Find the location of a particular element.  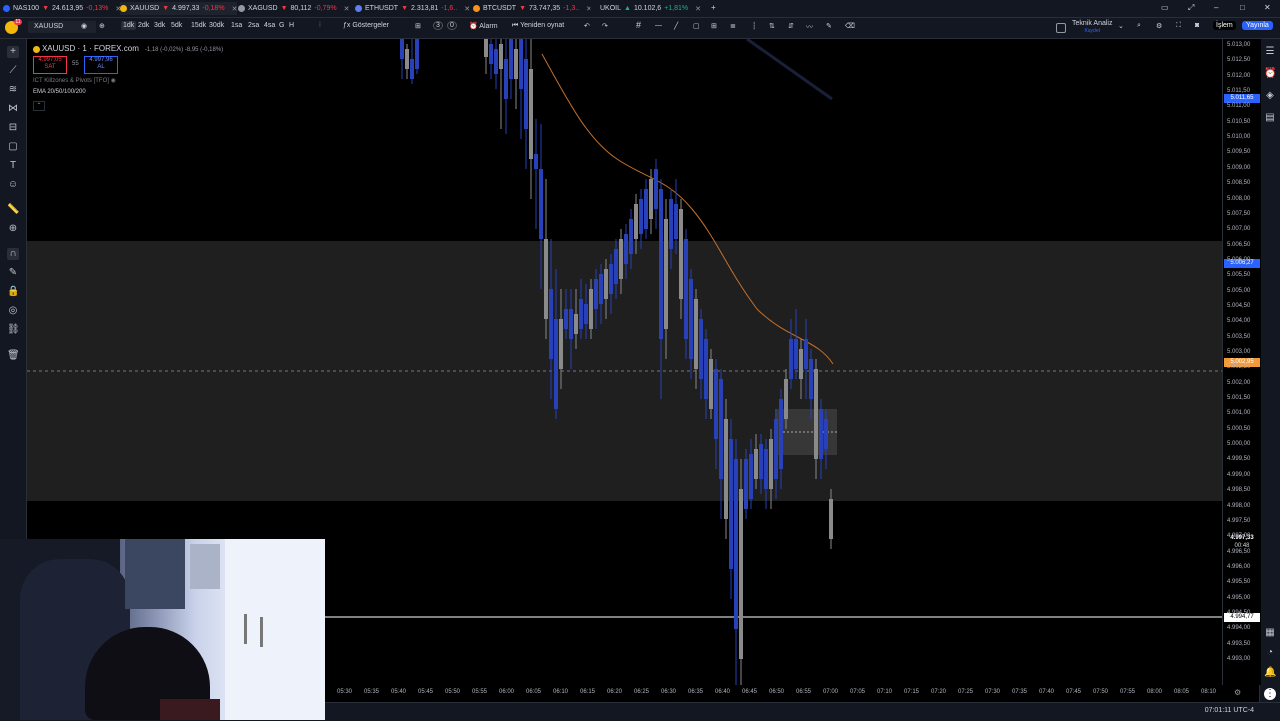

timeframe-5dk: 5dk is located at coordinates (176, 25).